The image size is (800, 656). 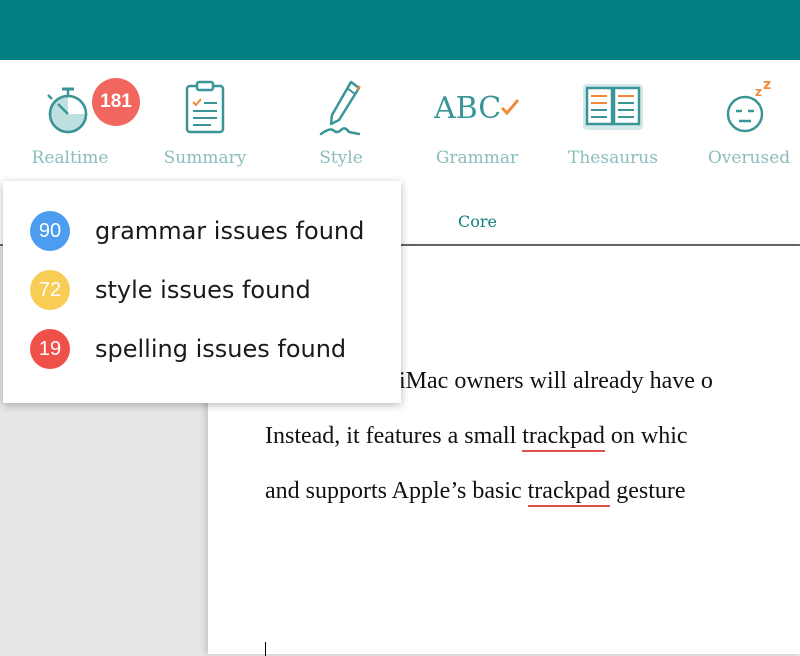 I want to click on tool-label: Grammar, so click(x=477, y=158).